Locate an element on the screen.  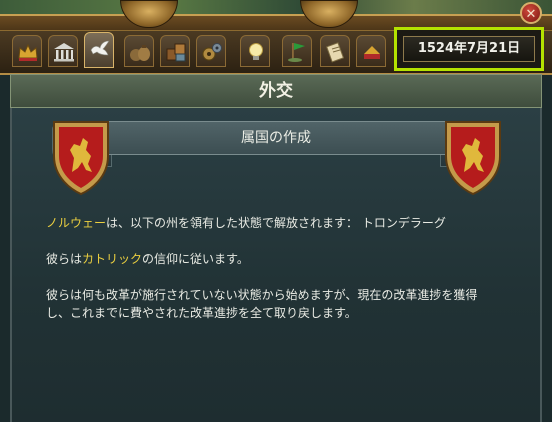
tab-missions is located at coordinates (297, 51).